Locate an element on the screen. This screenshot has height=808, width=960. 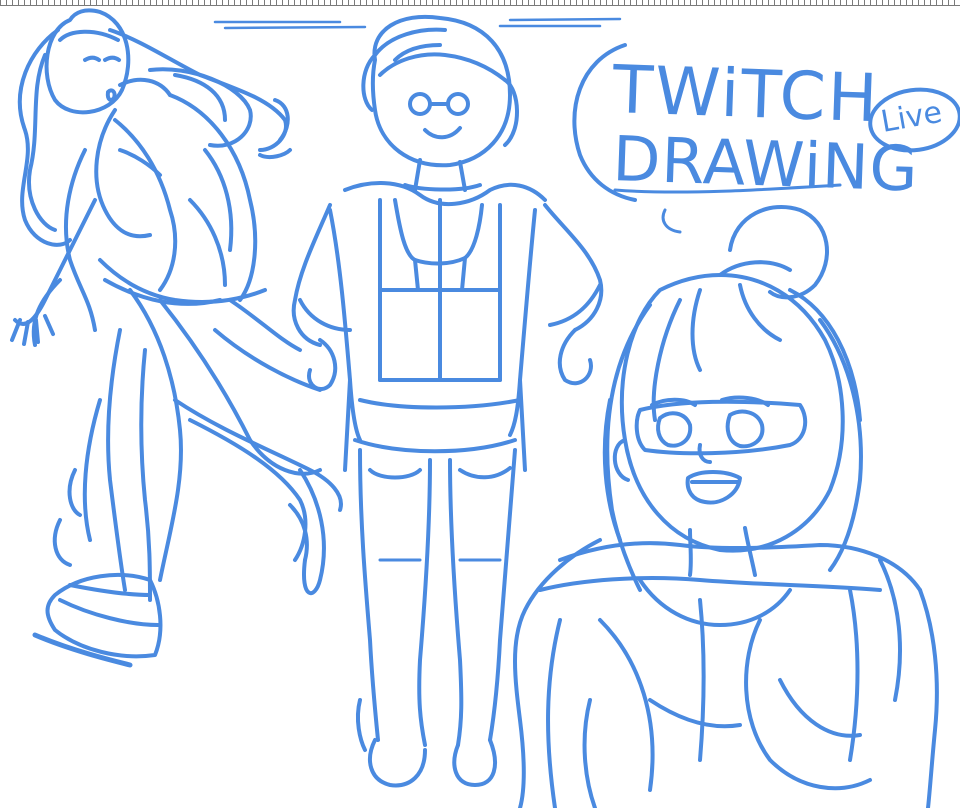
title-line2: DRAWiNG is located at coordinates (765, 164).